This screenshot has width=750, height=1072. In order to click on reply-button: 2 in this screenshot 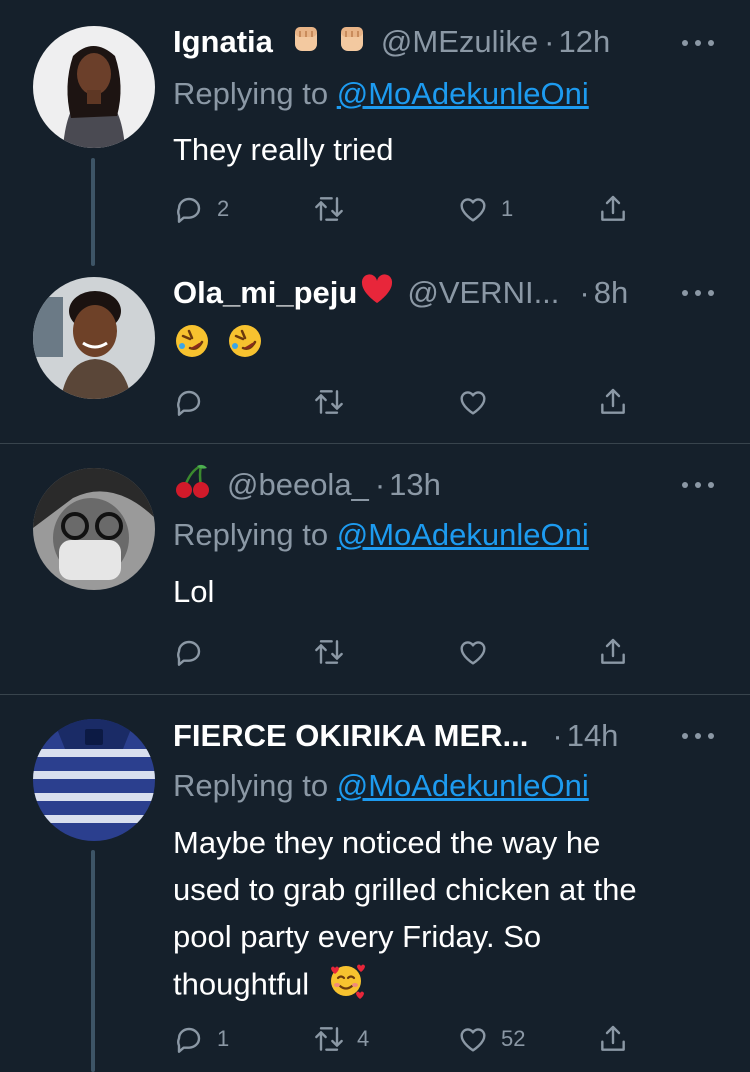, I will do `click(201, 209)`.